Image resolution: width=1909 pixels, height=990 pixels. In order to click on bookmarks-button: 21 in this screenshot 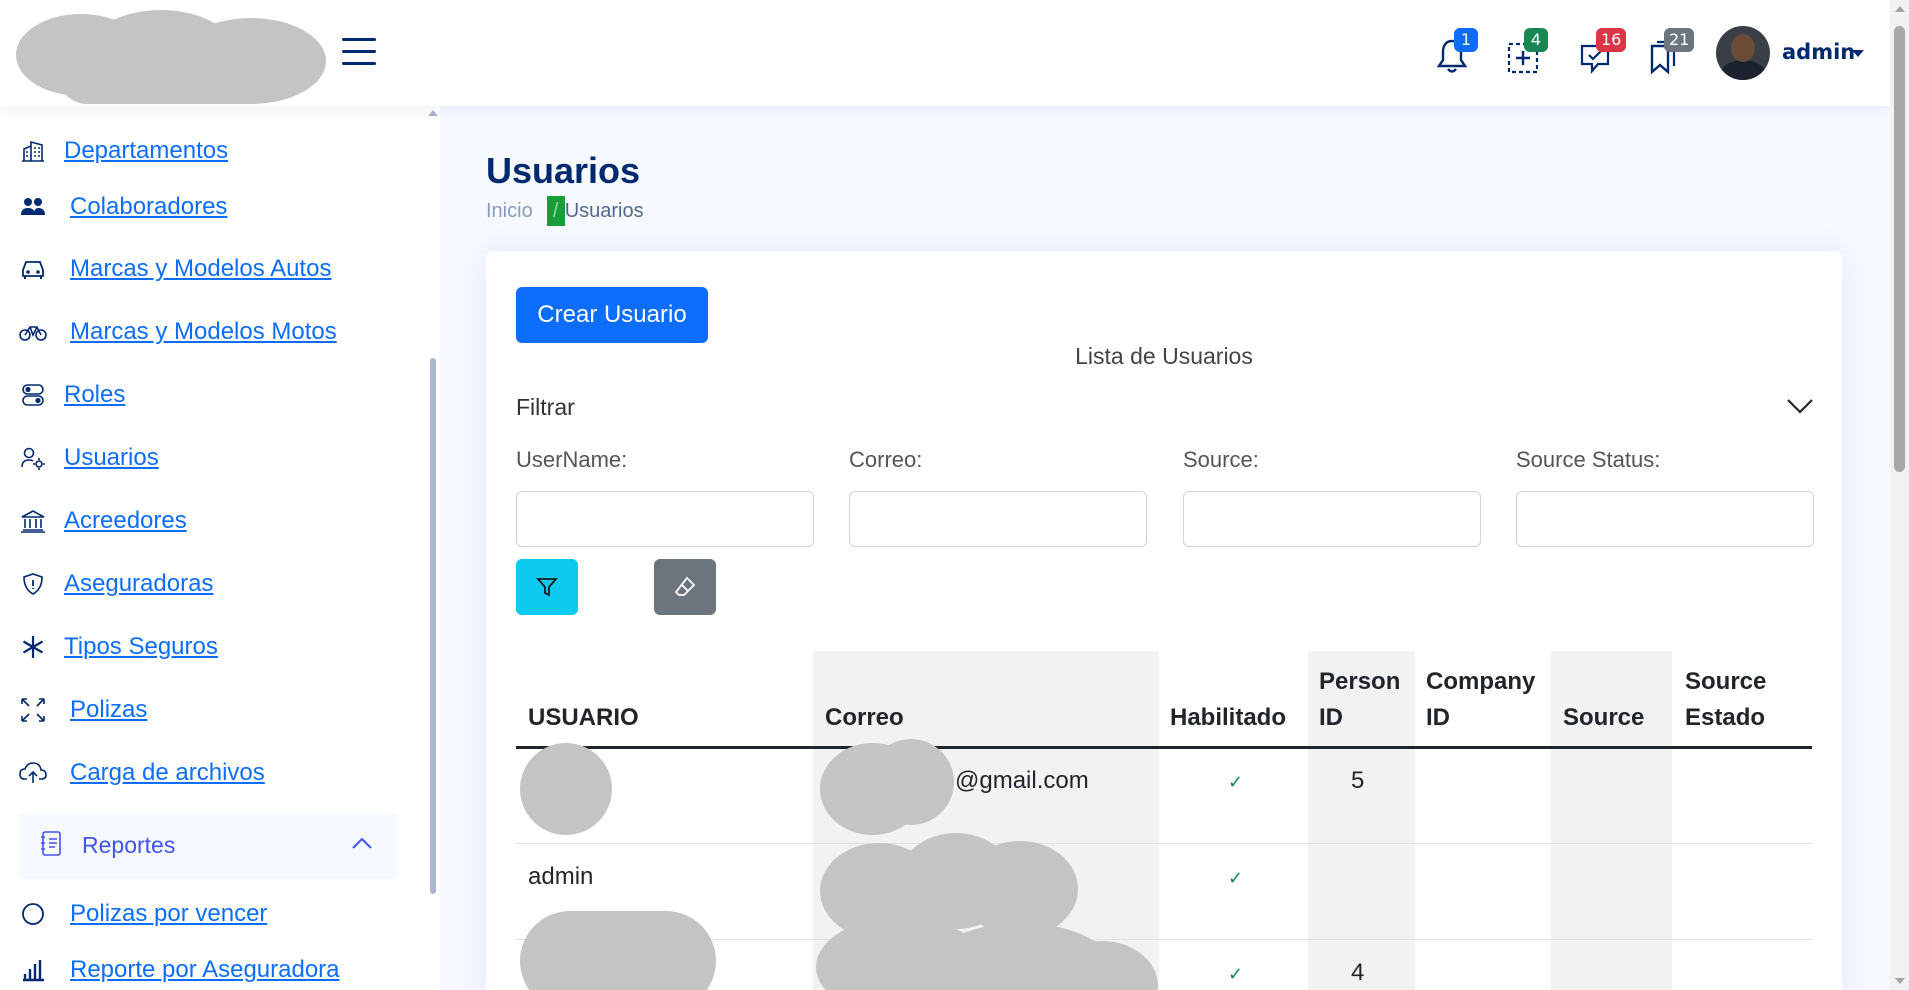, I will do `click(1668, 52)`.